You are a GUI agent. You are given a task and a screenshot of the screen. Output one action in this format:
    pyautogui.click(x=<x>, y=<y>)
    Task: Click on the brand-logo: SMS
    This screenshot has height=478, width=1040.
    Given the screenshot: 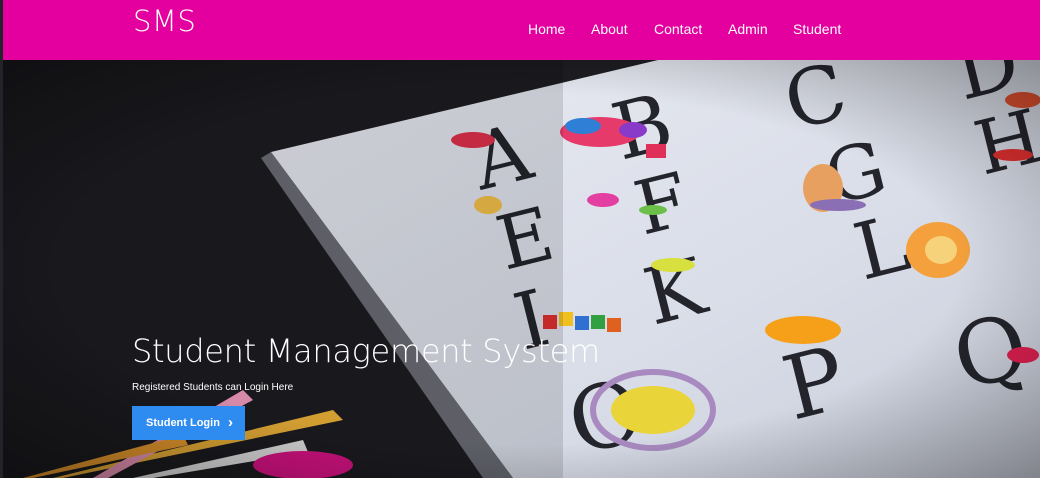 What is the action you would take?
    pyautogui.click(x=164, y=21)
    